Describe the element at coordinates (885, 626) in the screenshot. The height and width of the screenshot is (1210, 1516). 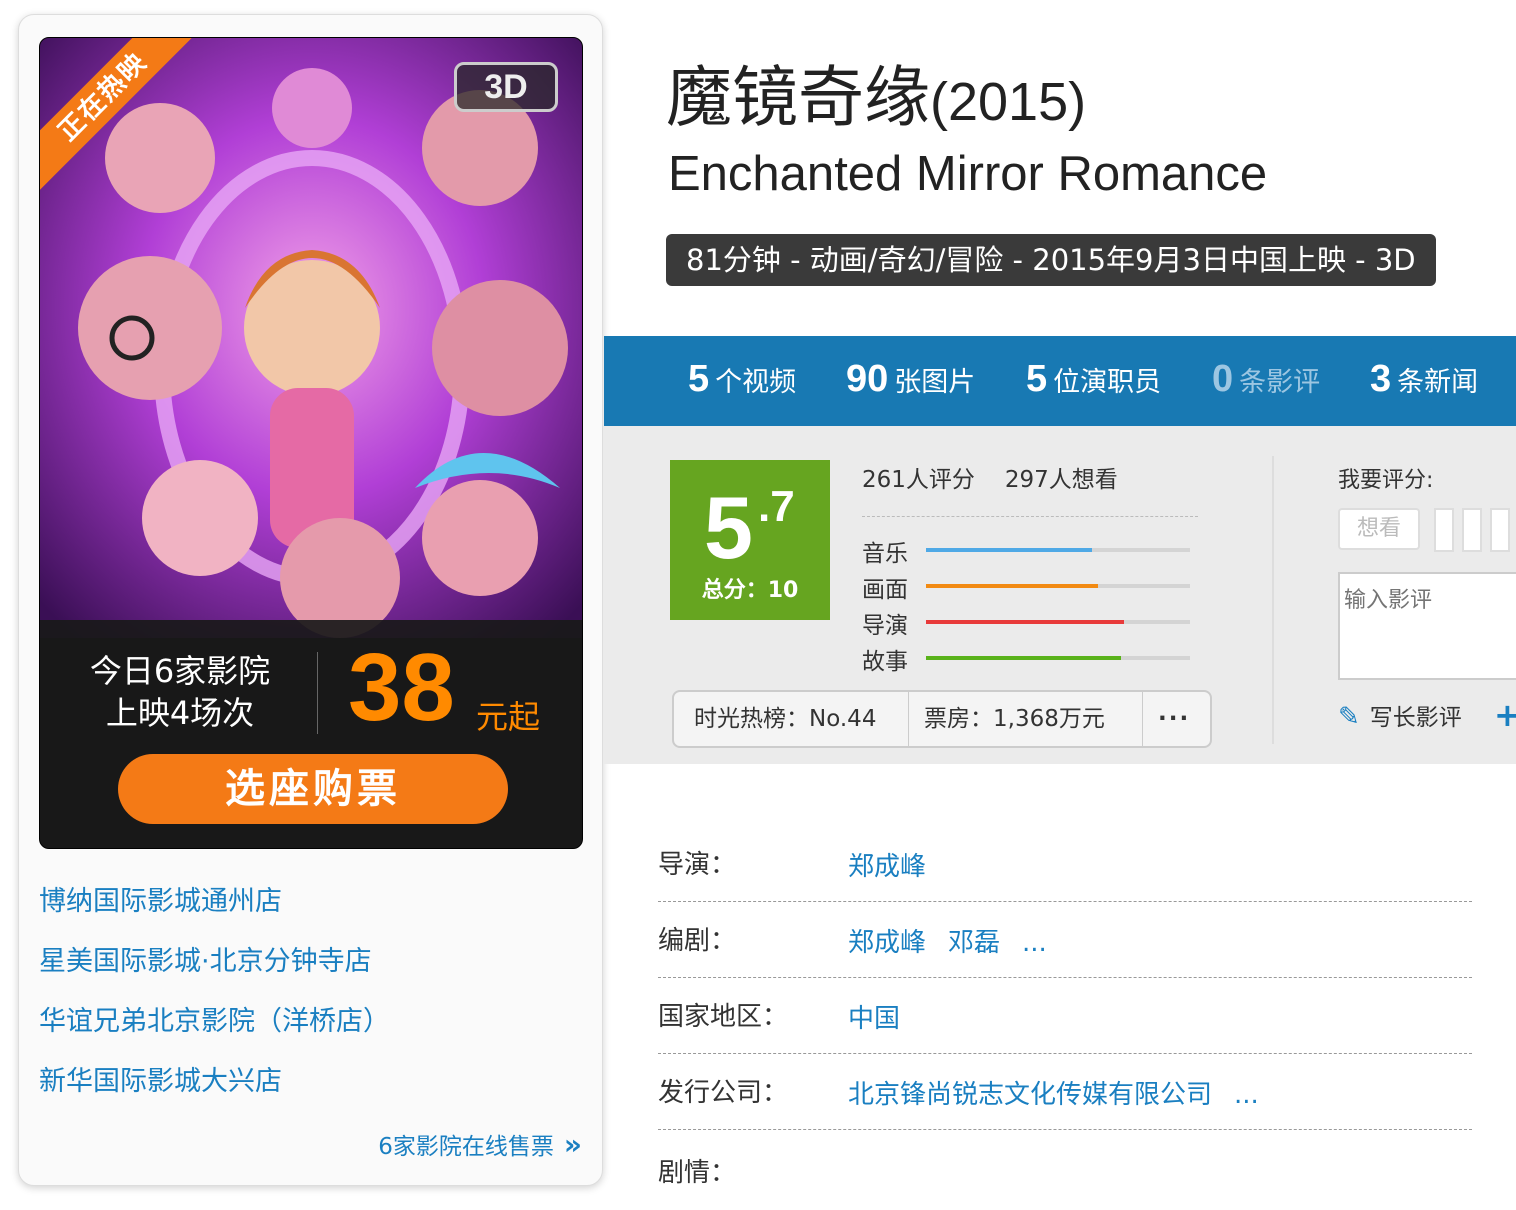
I see `bar-label: 导演` at that location.